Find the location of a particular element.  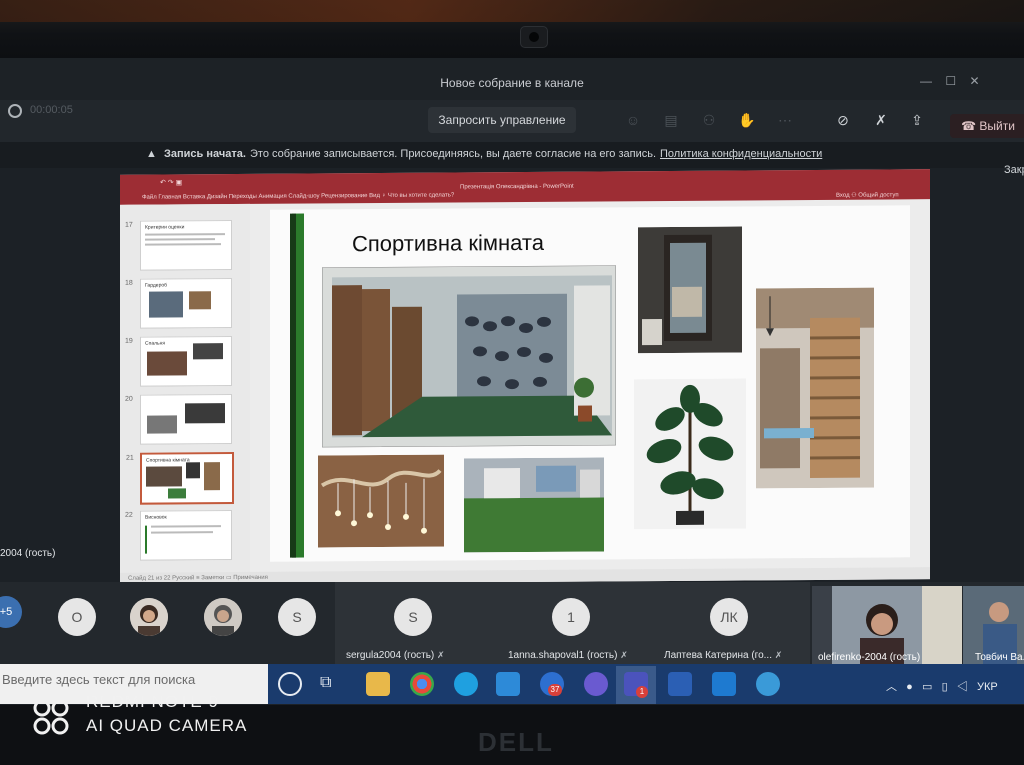

participant-name: sergula2004 (гость) ✗ is located at coordinates (395, 655).